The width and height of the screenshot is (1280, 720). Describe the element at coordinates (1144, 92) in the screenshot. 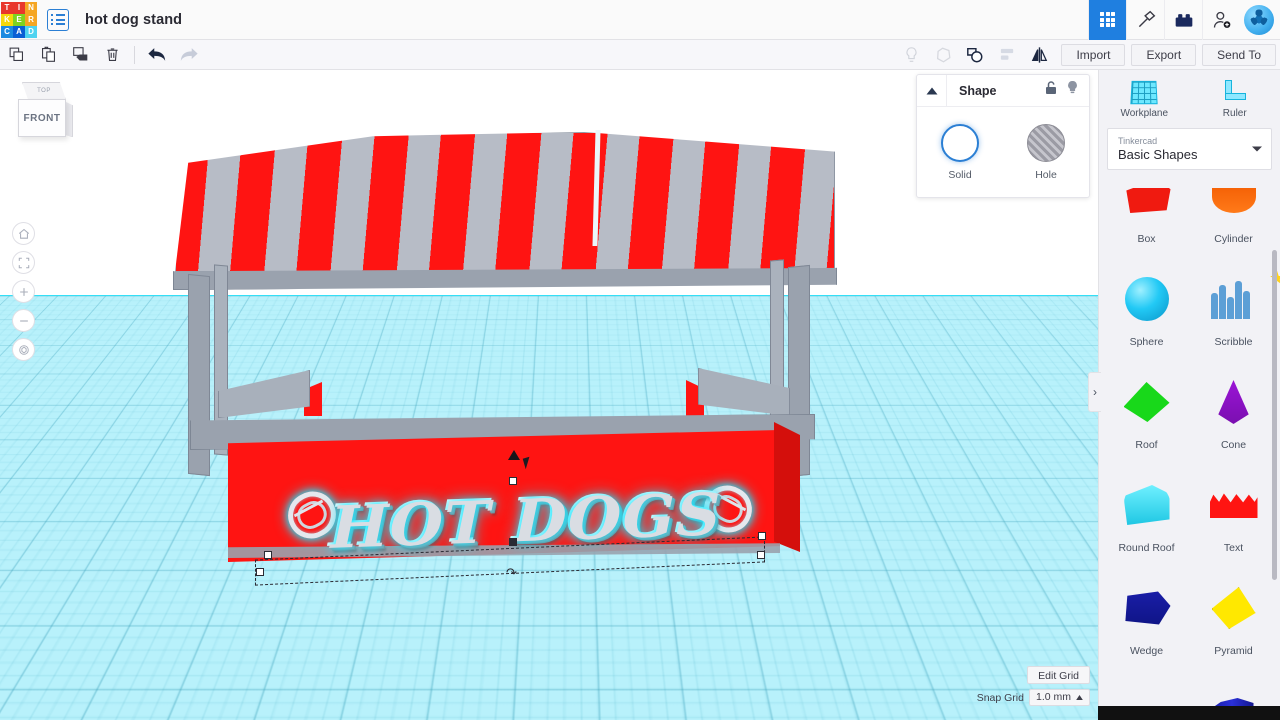

I see `workplane-icon` at that location.